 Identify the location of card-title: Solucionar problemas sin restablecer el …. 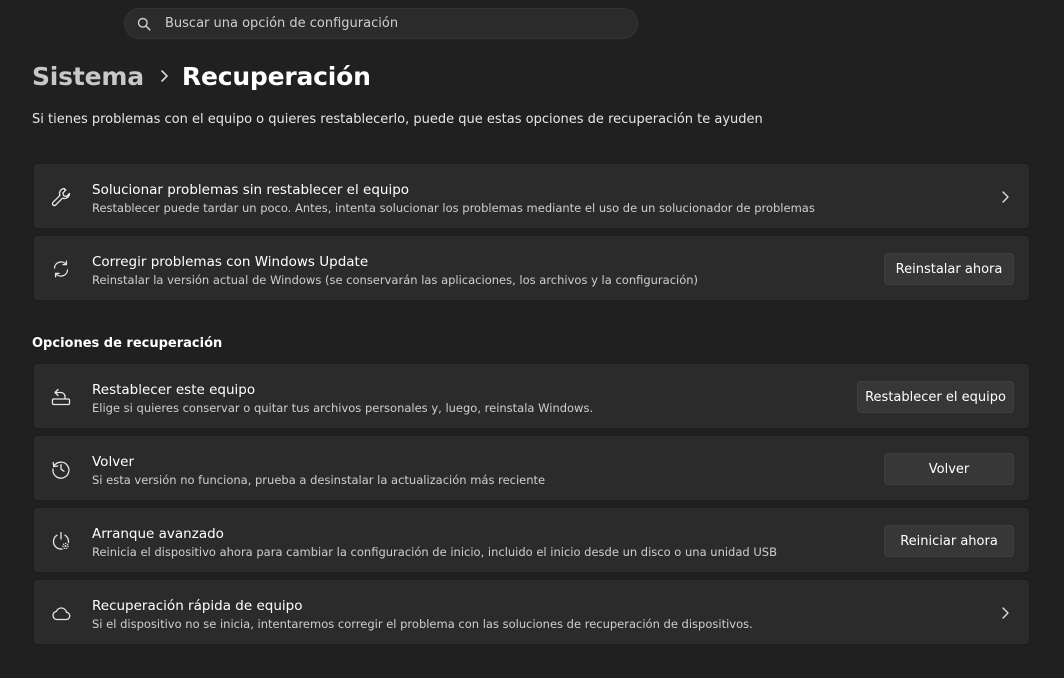
(251, 190).